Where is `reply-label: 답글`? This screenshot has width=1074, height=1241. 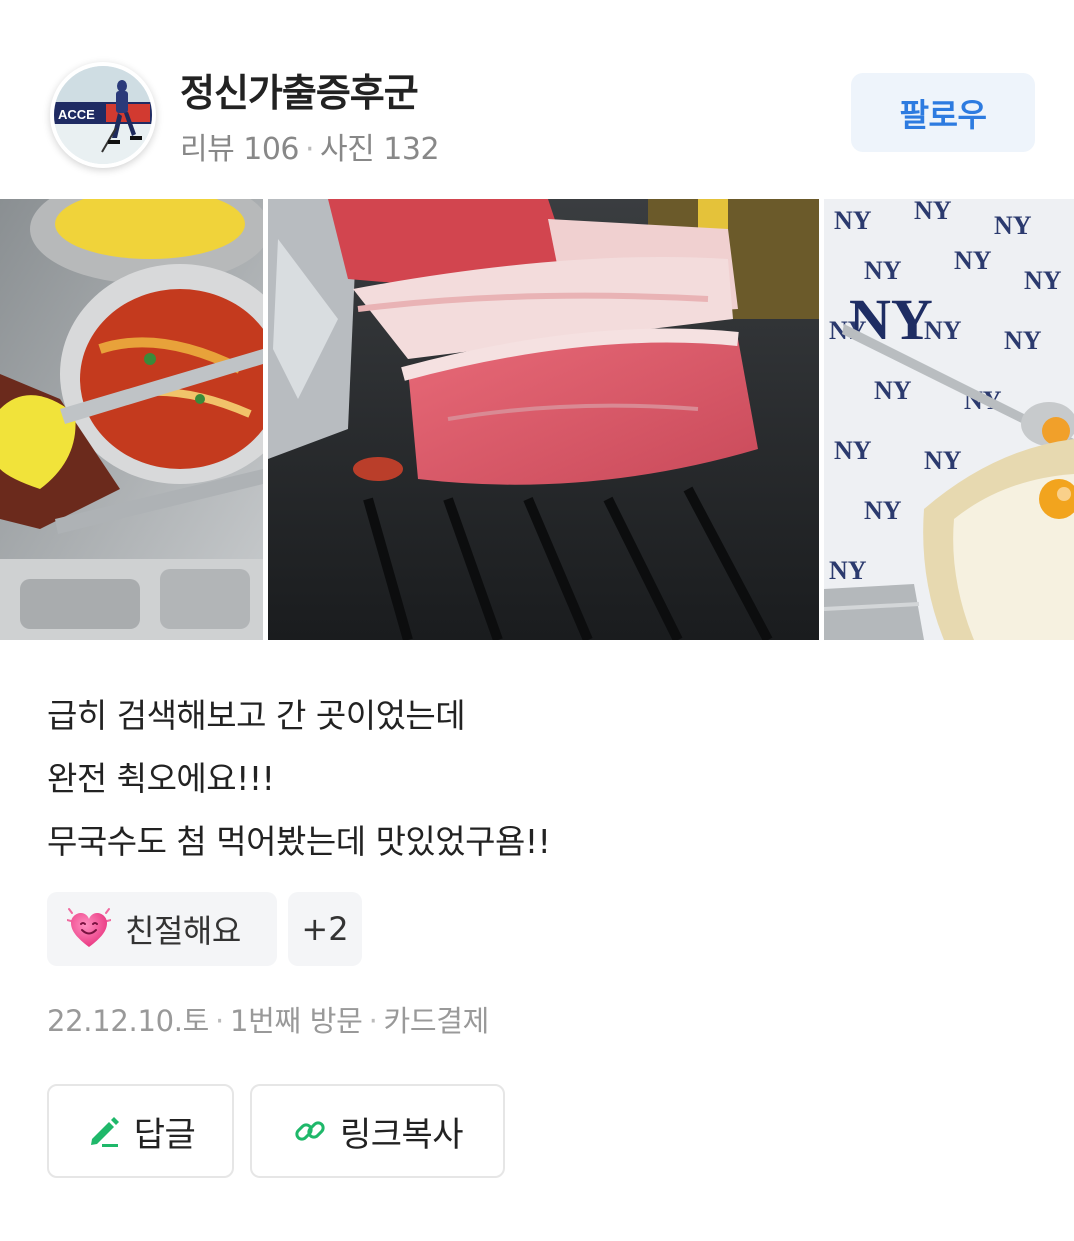
reply-label: 답글 is located at coordinates (164, 1134).